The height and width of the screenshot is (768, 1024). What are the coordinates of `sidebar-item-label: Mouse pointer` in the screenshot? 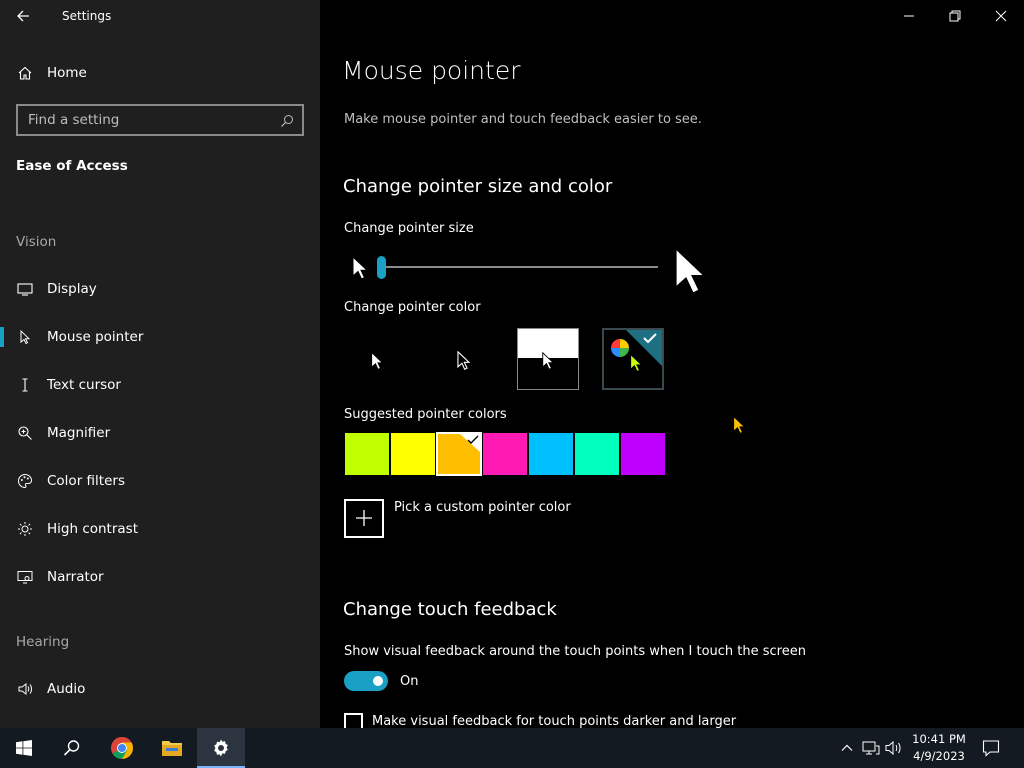 It's located at (95, 337).